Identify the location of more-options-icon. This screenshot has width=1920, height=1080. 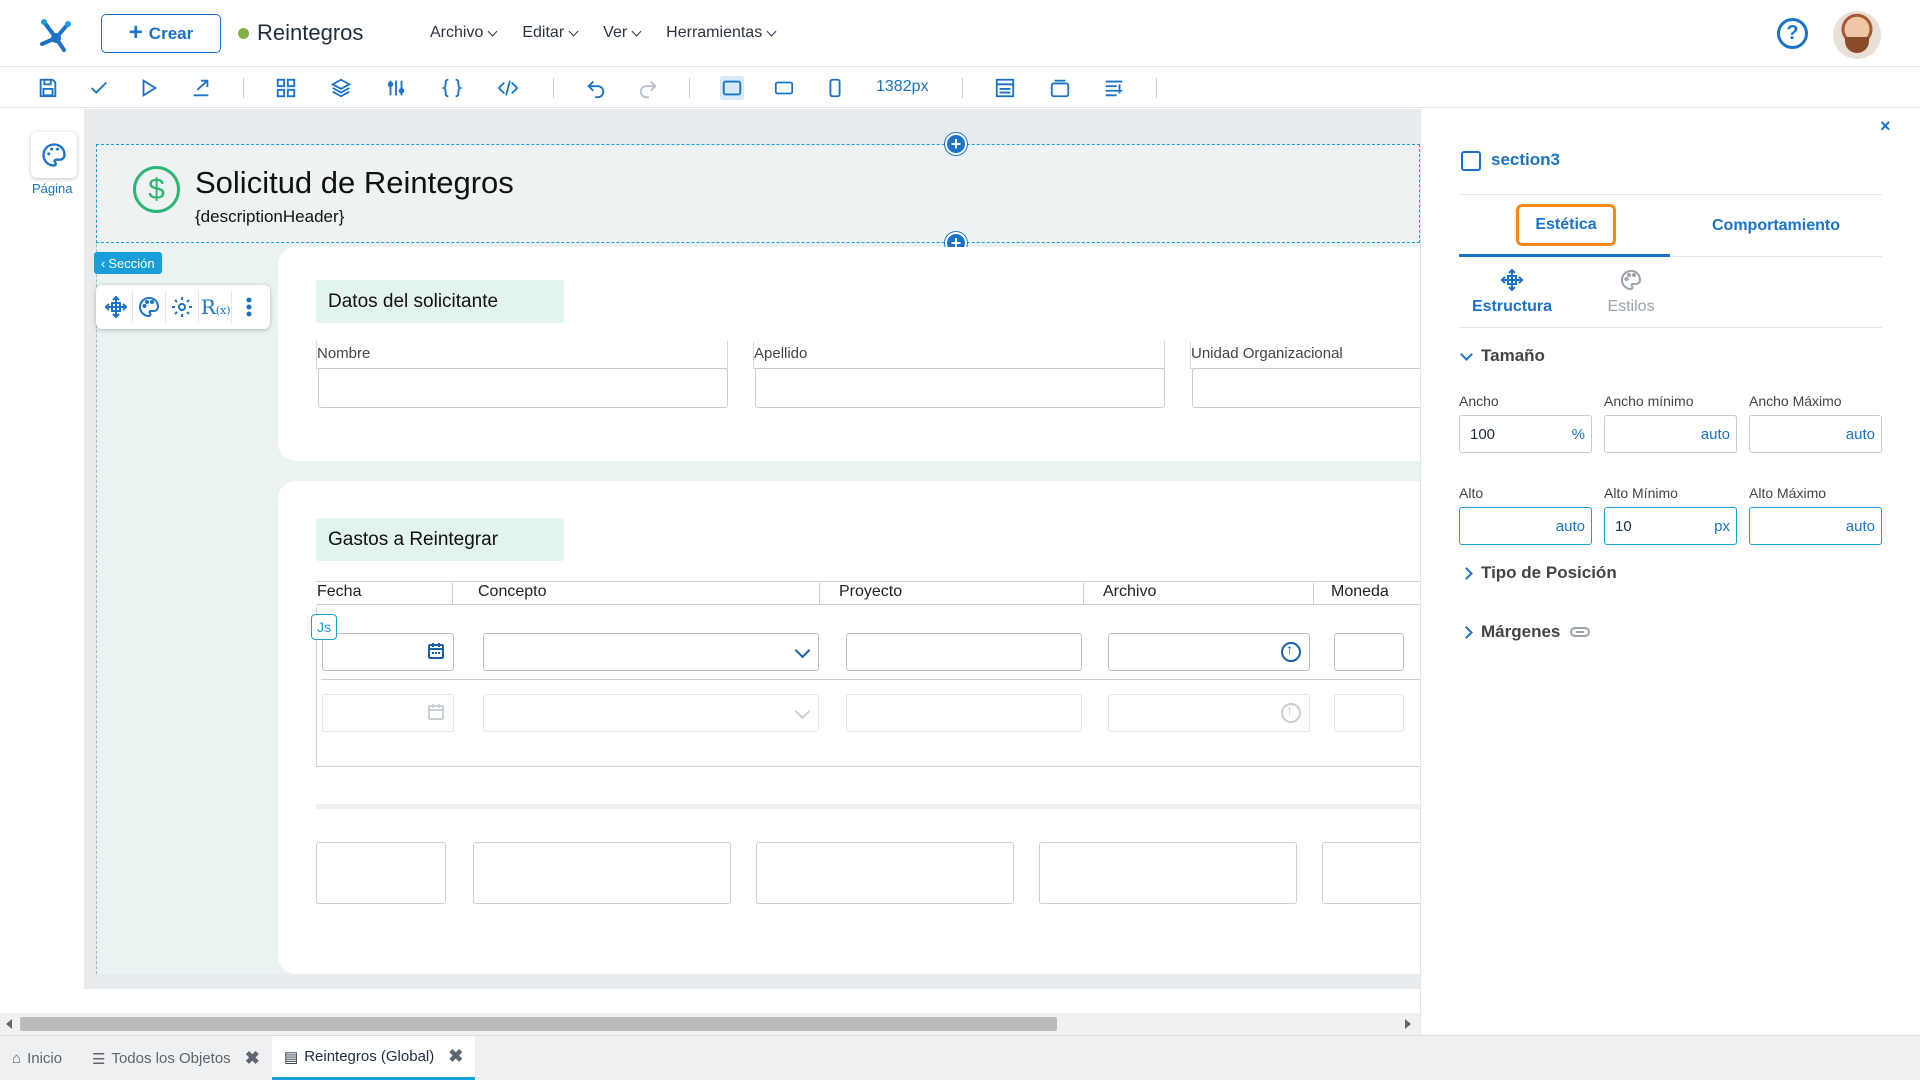
(249, 307).